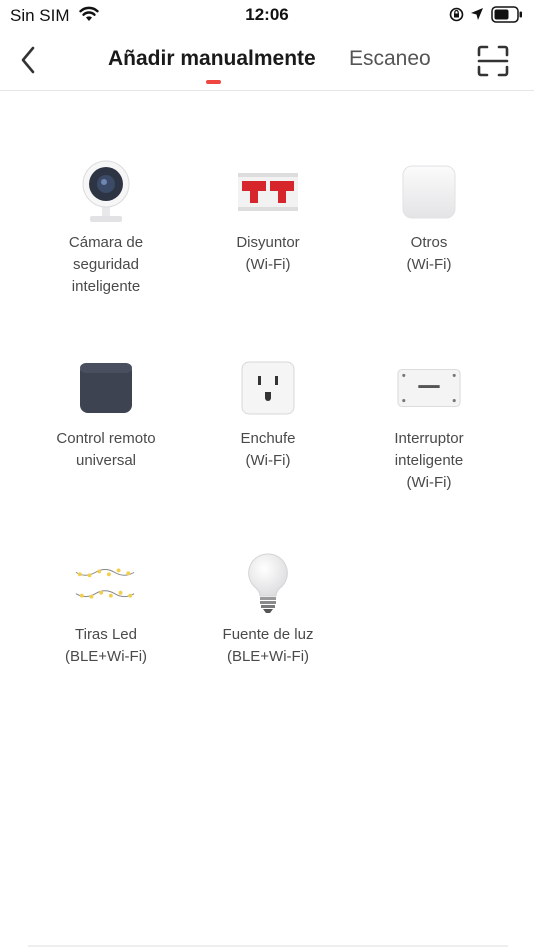 This screenshot has width=534, height=950. Describe the element at coordinates (390, 59) in the screenshot. I see `tab-scan: Escaneo` at that location.